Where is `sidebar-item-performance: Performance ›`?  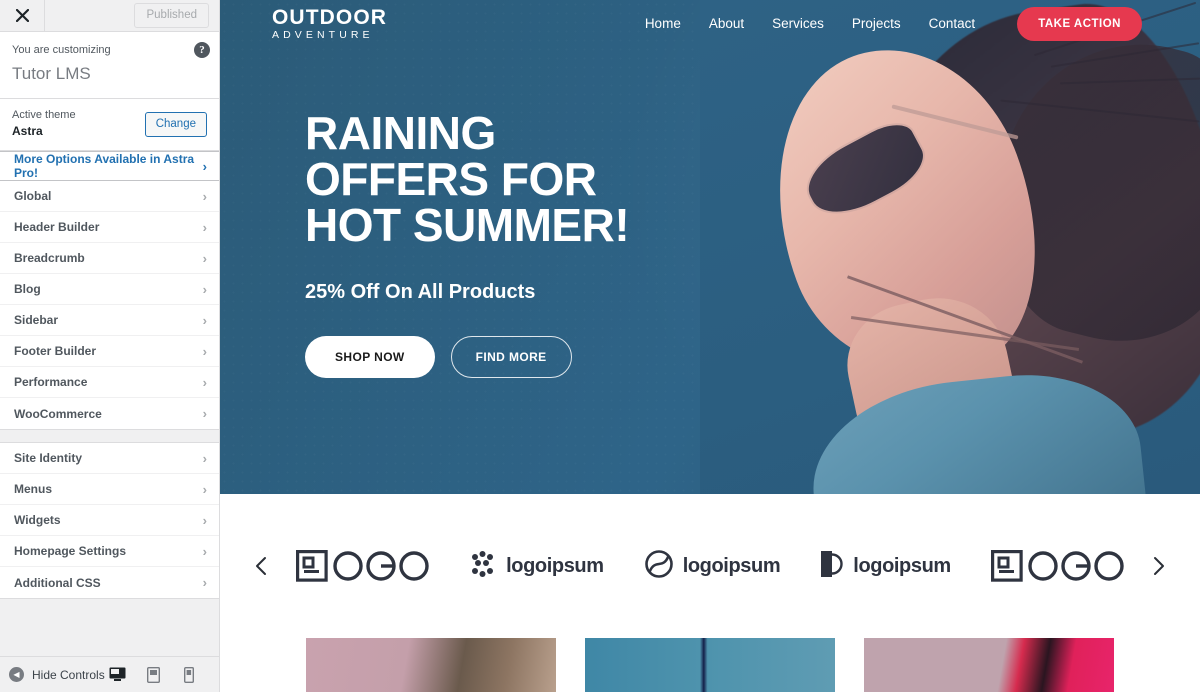
sidebar-item-performance: Performance › is located at coordinates (109, 383).